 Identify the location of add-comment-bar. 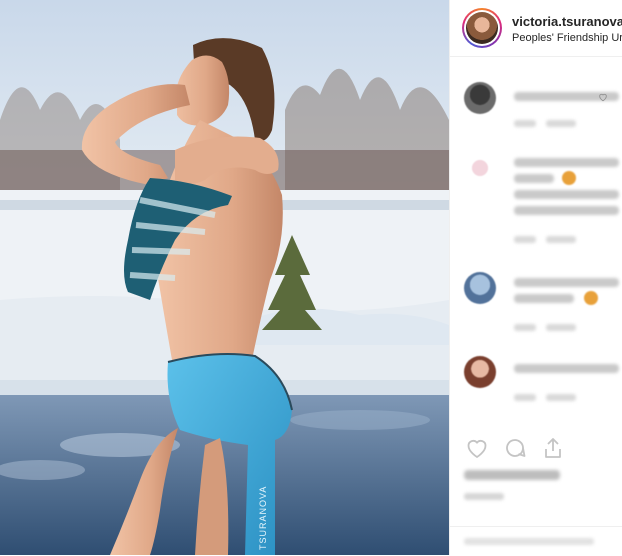
(536, 541).